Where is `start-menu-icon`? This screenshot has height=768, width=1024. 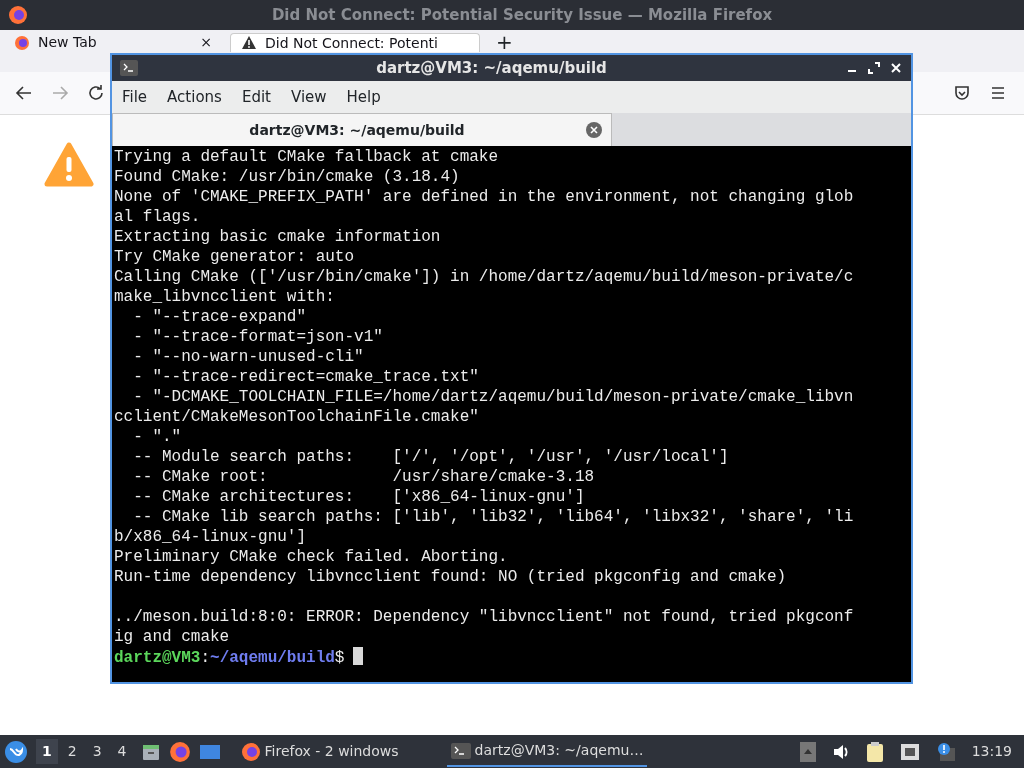
start-menu-icon is located at coordinates (16, 751).